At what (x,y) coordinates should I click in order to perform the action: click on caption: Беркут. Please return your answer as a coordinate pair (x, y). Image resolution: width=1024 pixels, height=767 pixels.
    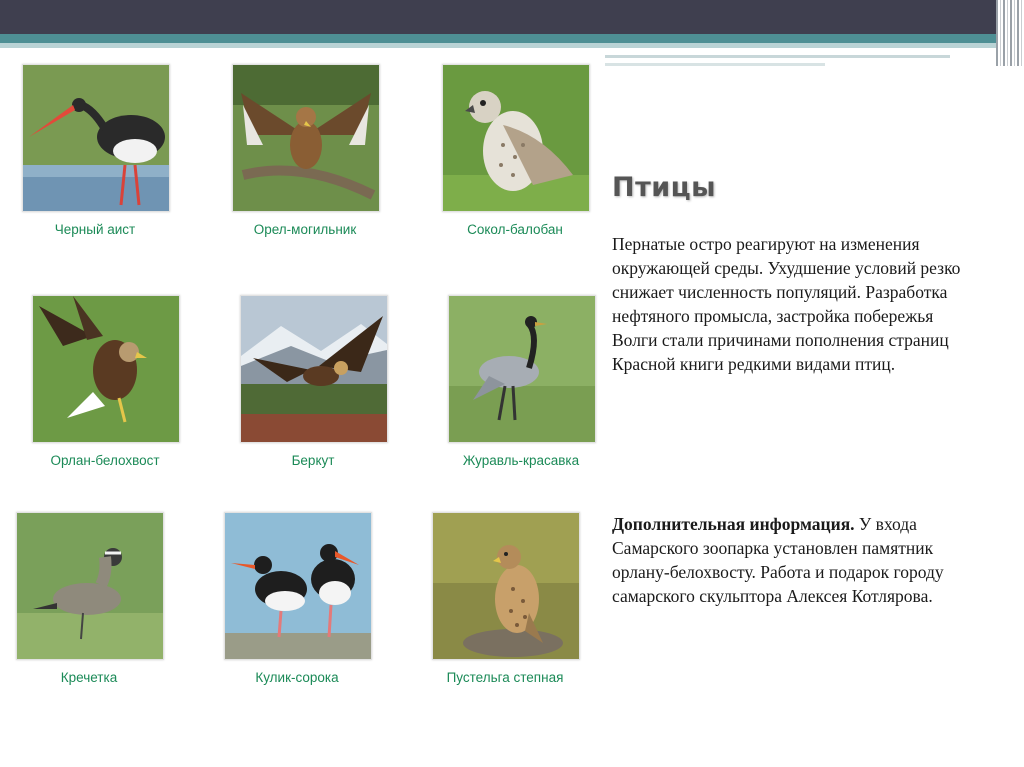
    Looking at the image, I should click on (313, 460).